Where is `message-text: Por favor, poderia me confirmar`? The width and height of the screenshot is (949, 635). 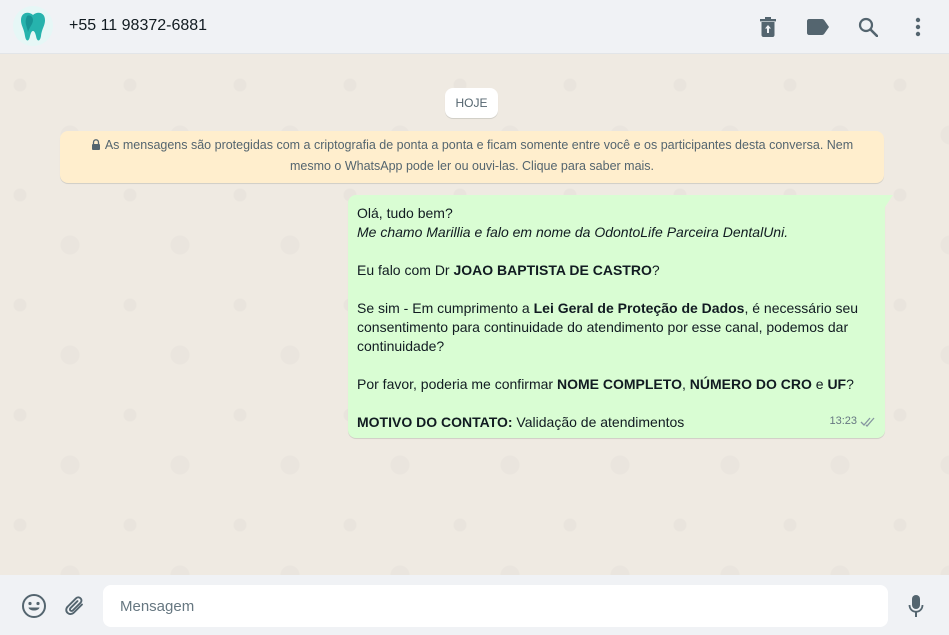 message-text: Por favor, poderia me confirmar is located at coordinates (457, 384).